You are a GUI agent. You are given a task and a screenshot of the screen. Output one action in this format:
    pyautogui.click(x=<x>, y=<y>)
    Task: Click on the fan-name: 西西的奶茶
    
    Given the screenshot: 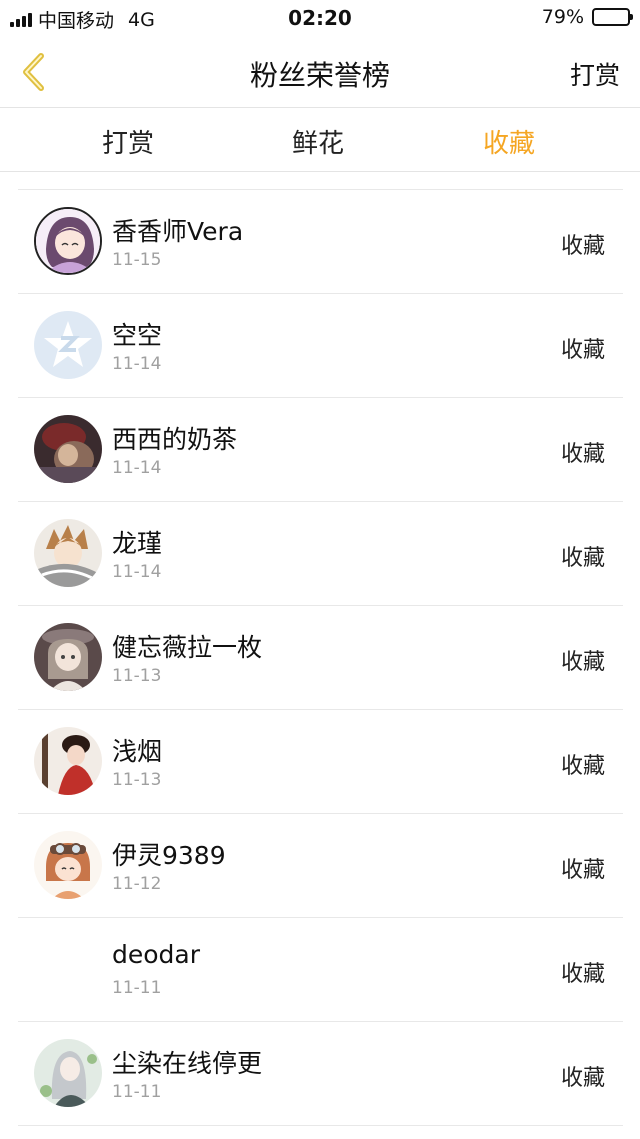 What is the action you would take?
    pyautogui.click(x=175, y=439)
    